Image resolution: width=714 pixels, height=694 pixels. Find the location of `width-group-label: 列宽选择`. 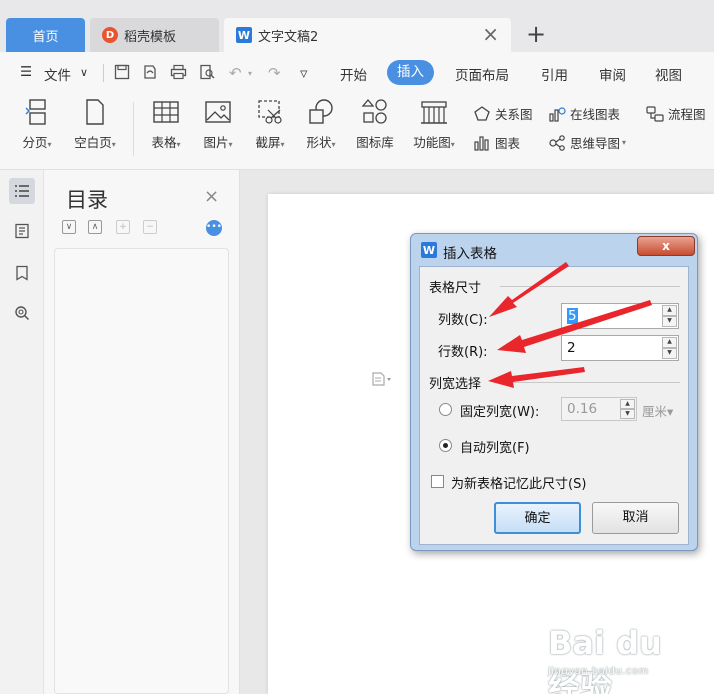

width-group-label: 列宽选择 is located at coordinates (455, 384).